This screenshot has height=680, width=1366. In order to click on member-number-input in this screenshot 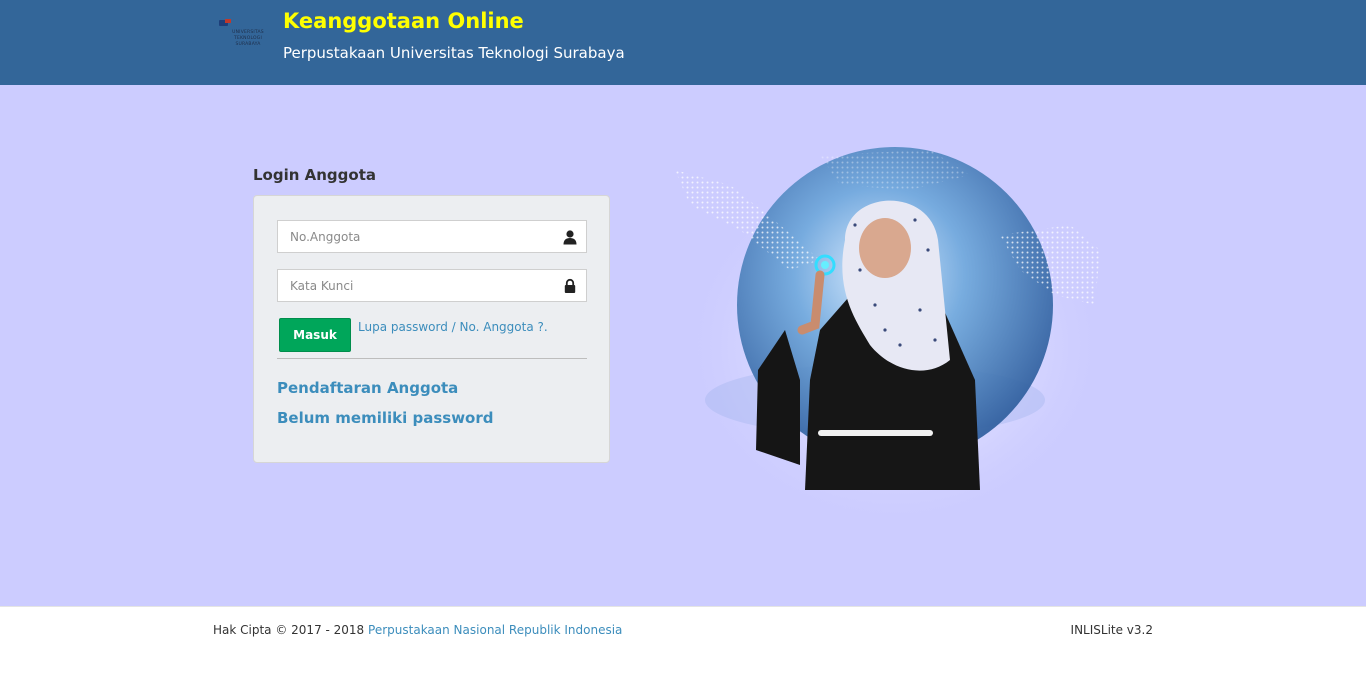, I will do `click(419, 236)`.